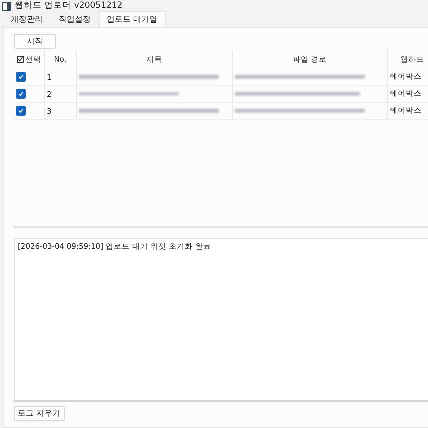  What do you see at coordinates (75, 19) in the screenshot?
I see `tab: 작업설정` at bounding box center [75, 19].